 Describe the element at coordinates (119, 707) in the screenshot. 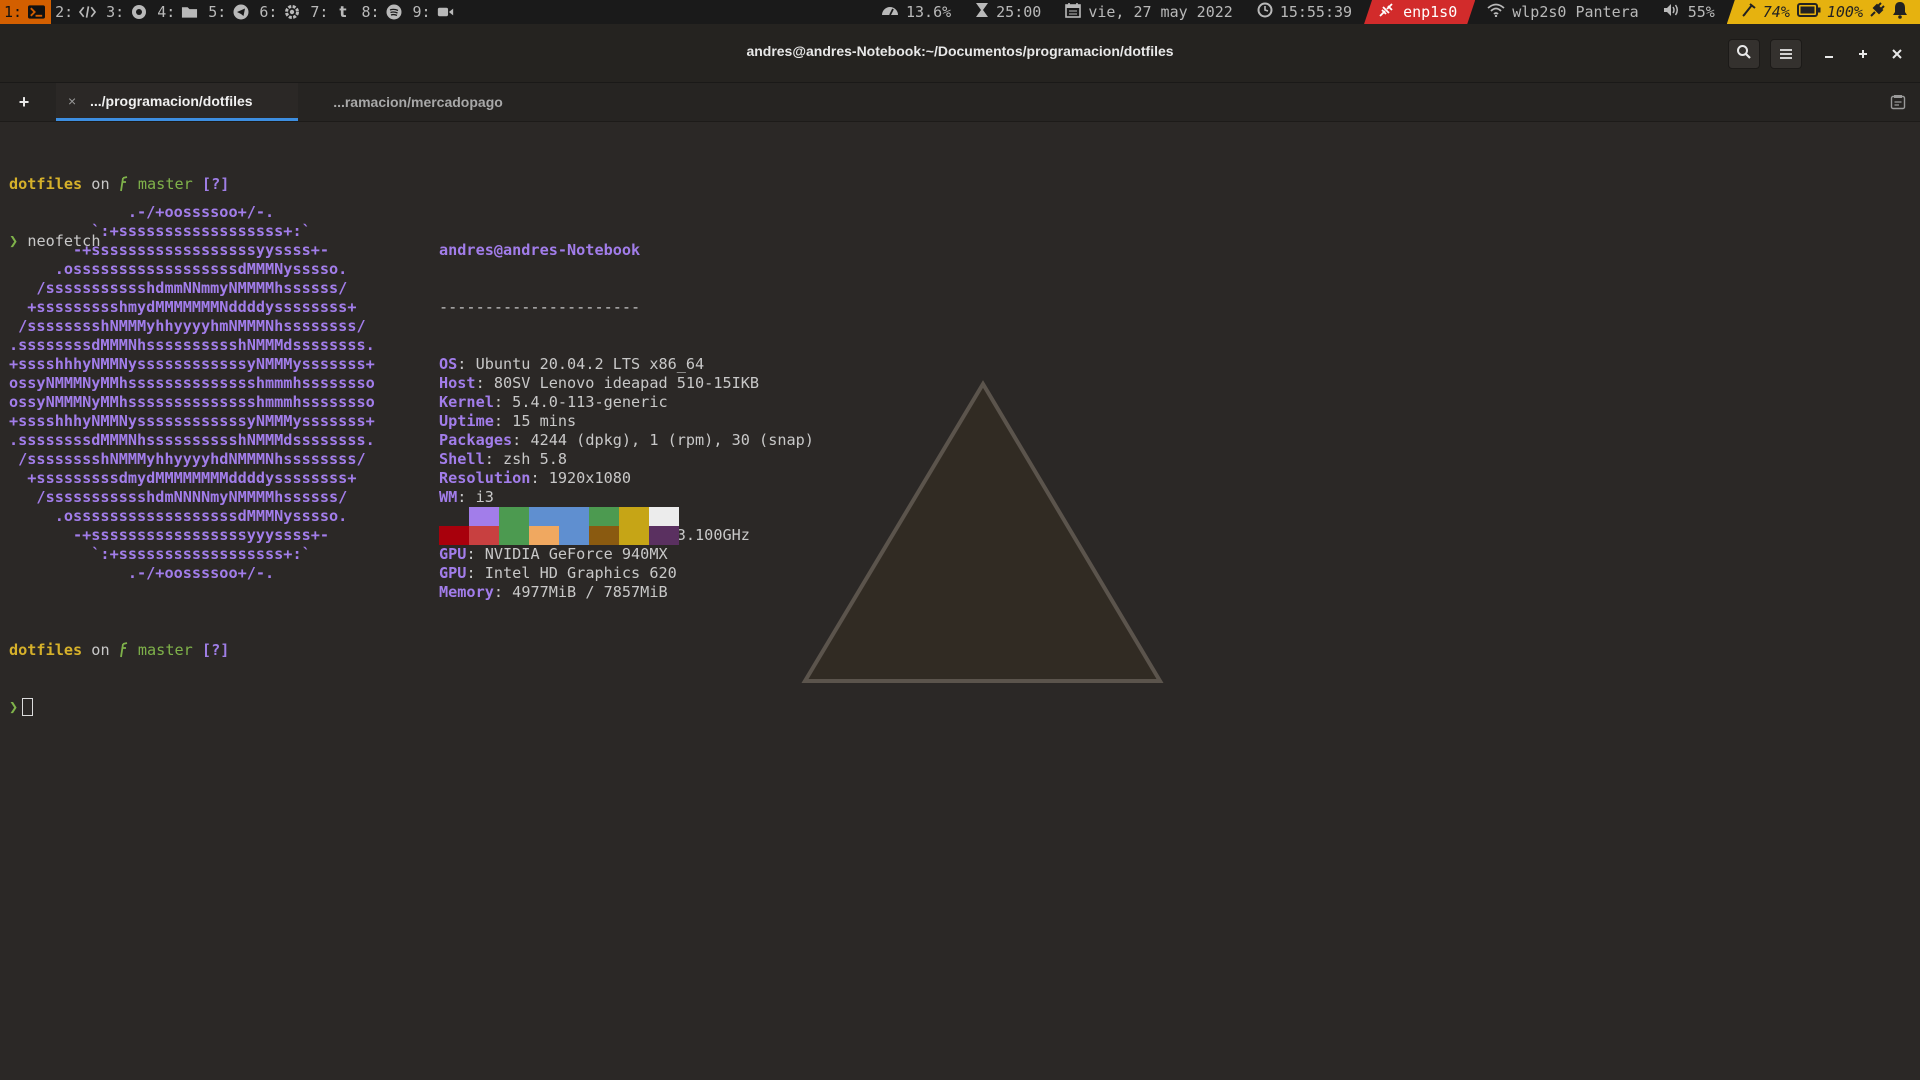

I see `input-line: ❯` at that location.